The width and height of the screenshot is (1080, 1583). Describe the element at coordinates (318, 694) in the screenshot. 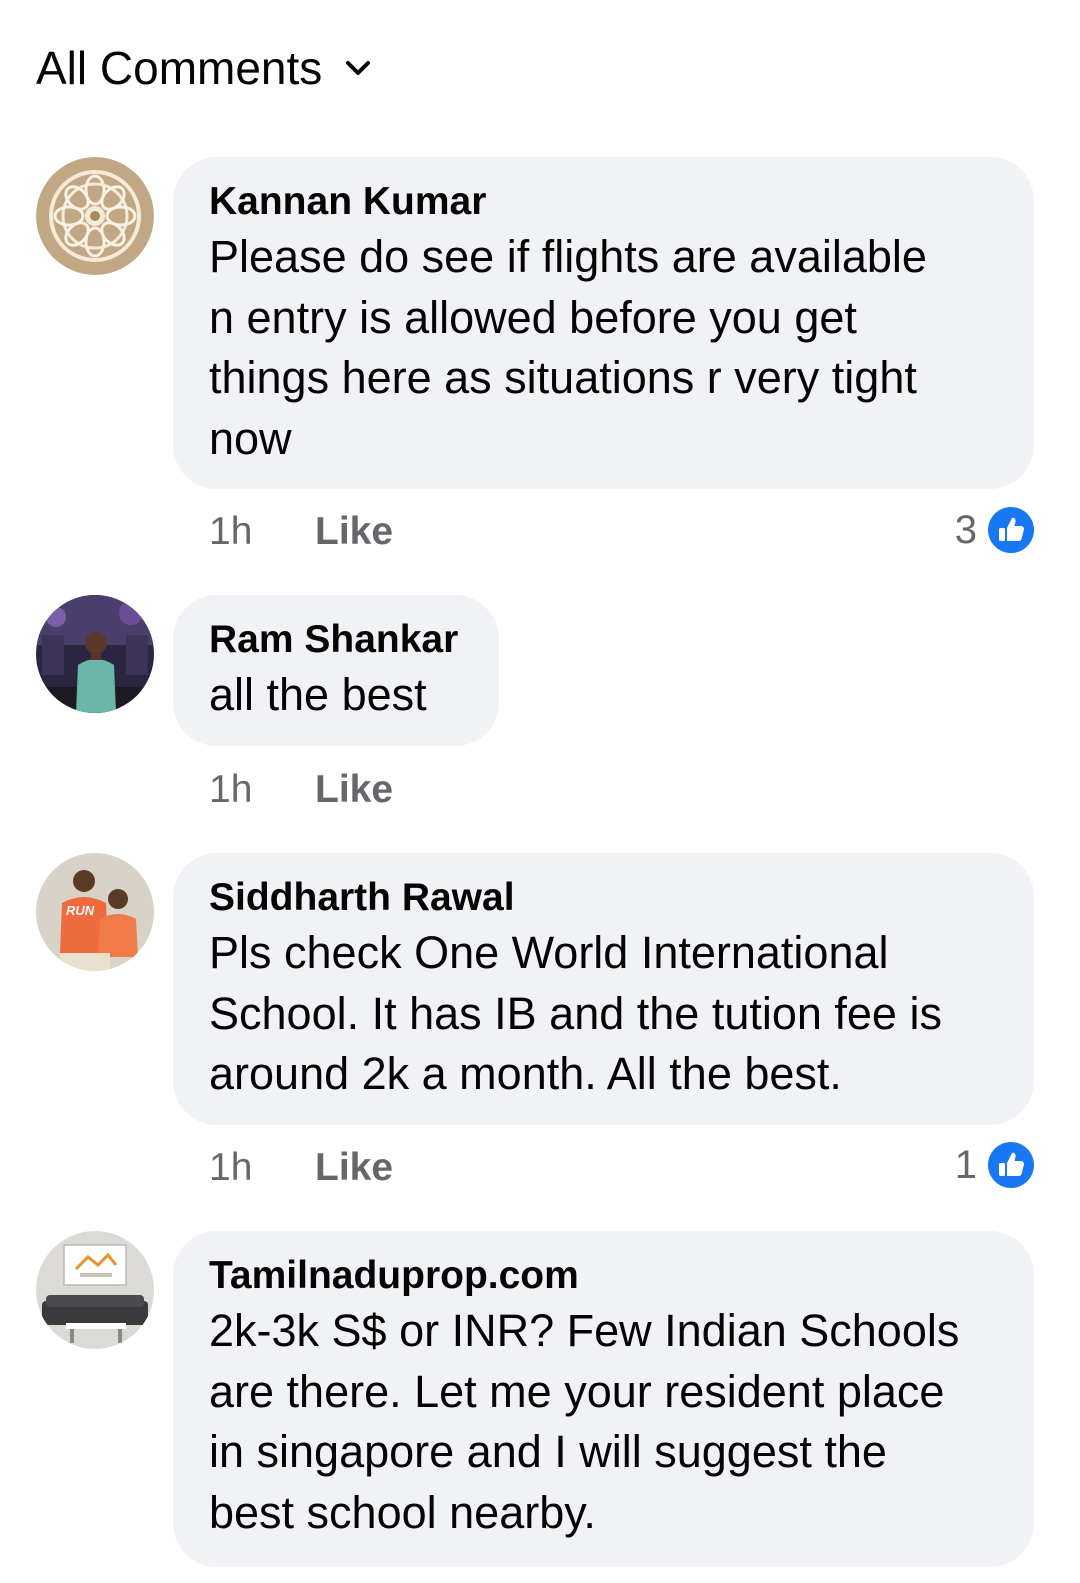

I see `comment-text: all the best` at that location.